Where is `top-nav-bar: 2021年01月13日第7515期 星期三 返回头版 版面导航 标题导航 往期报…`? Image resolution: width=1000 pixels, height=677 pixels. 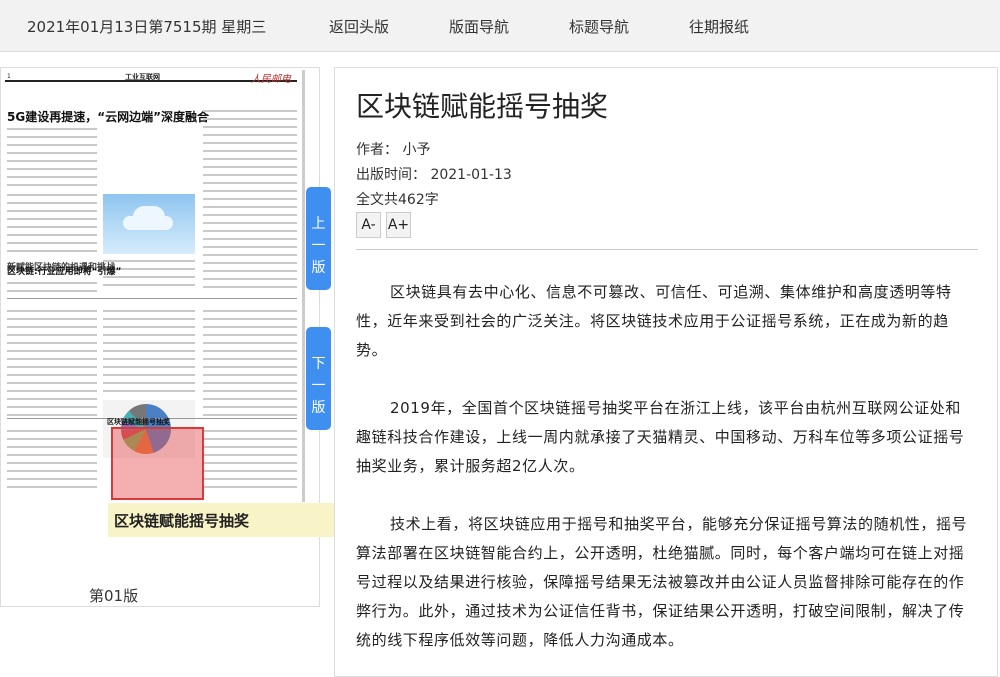
top-nav-bar: 2021年01月13日第7515期 星期三 返回头版 版面导航 标题导航 往期报… is located at coordinates (500, 26).